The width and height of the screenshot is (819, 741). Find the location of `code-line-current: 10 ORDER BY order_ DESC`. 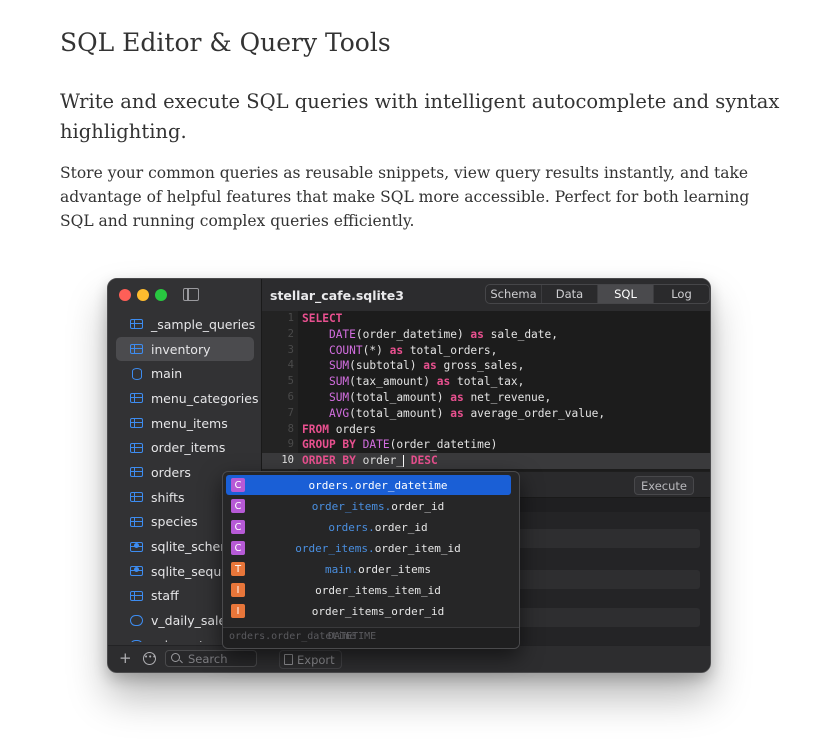

code-line-current: 10 ORDER BY order_ DESC is located at coordinates (486, 461).